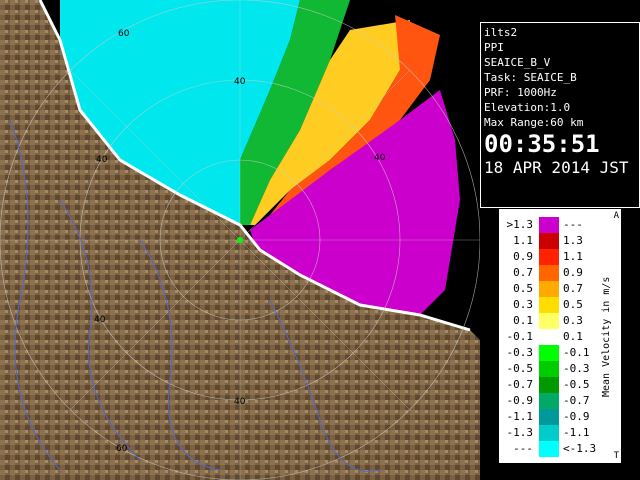  Describe the element at coordinates (573, 320) in the screenshot. I see `legend-upper-bound: 0.3` at that location.